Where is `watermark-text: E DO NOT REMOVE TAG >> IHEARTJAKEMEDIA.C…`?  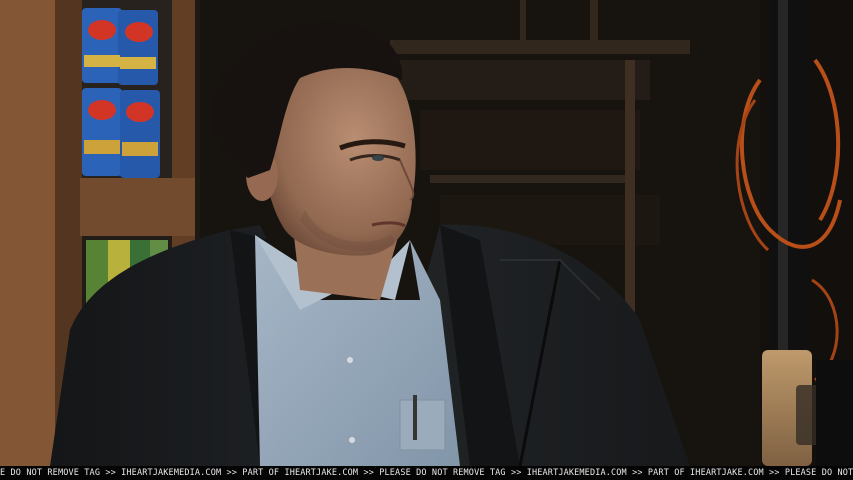
watermark-text: E DO NOT REMOVE TAG >> IHEARTJAKEMEDIA.C… is located at coordinates (426, 473).